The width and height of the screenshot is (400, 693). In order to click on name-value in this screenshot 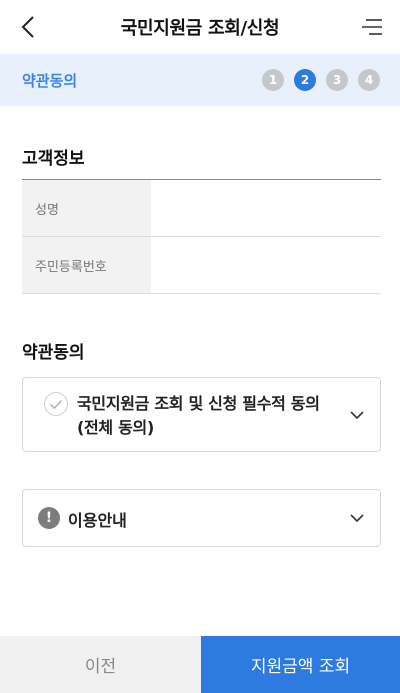, I will do `click(266, 208)`.